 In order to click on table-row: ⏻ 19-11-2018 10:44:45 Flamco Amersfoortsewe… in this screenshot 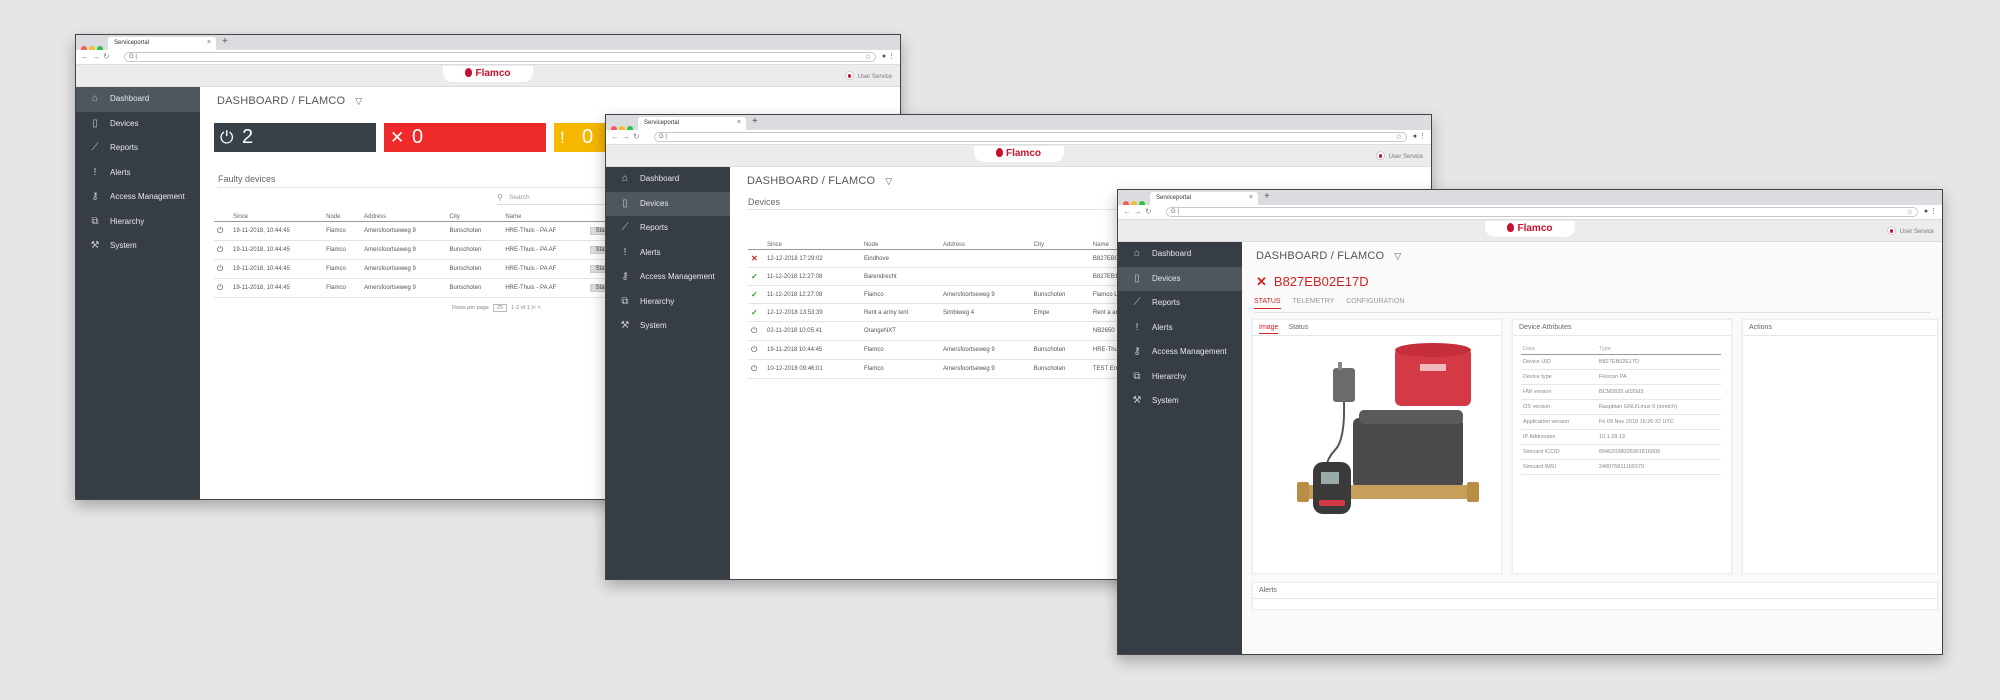, I will do `click(958, 350)`.